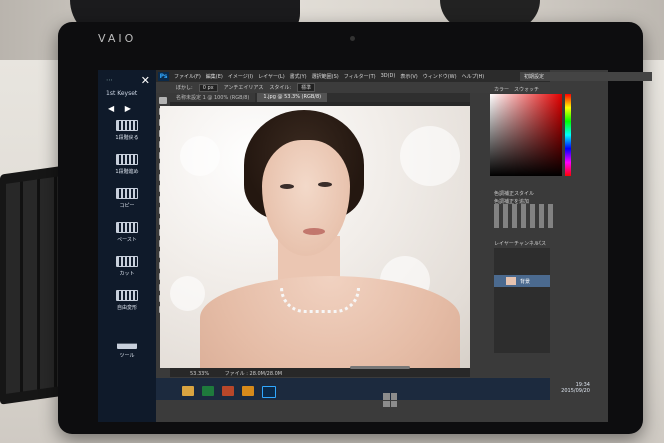 This screenshot has height=443, width=664. What do you see at coordinates (526, 135) in the screenshot?
I see `color-picker-field` at bounding box center [526, 135].